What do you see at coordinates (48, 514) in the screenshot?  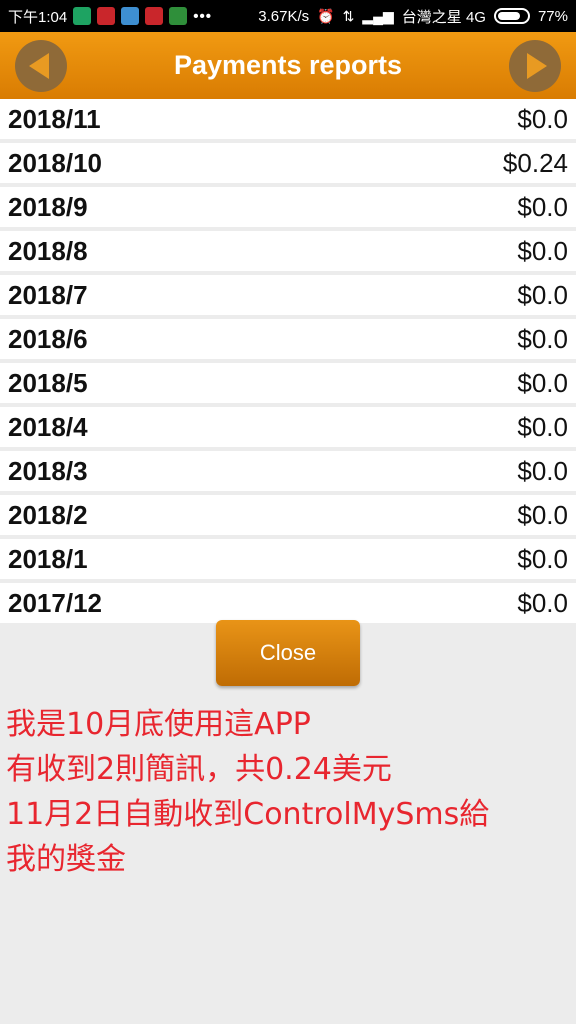 I see `report-month: 2018/2` at bounding box center [48, 514].